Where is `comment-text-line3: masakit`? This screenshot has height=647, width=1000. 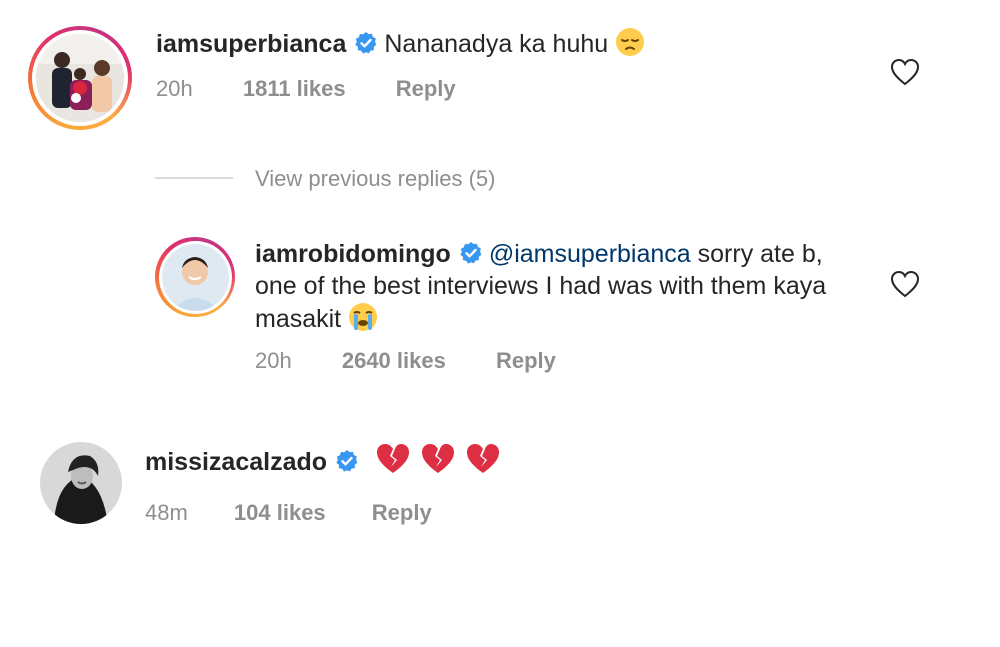 comment-text-line3: masakit is located at coordinates (298, 319).